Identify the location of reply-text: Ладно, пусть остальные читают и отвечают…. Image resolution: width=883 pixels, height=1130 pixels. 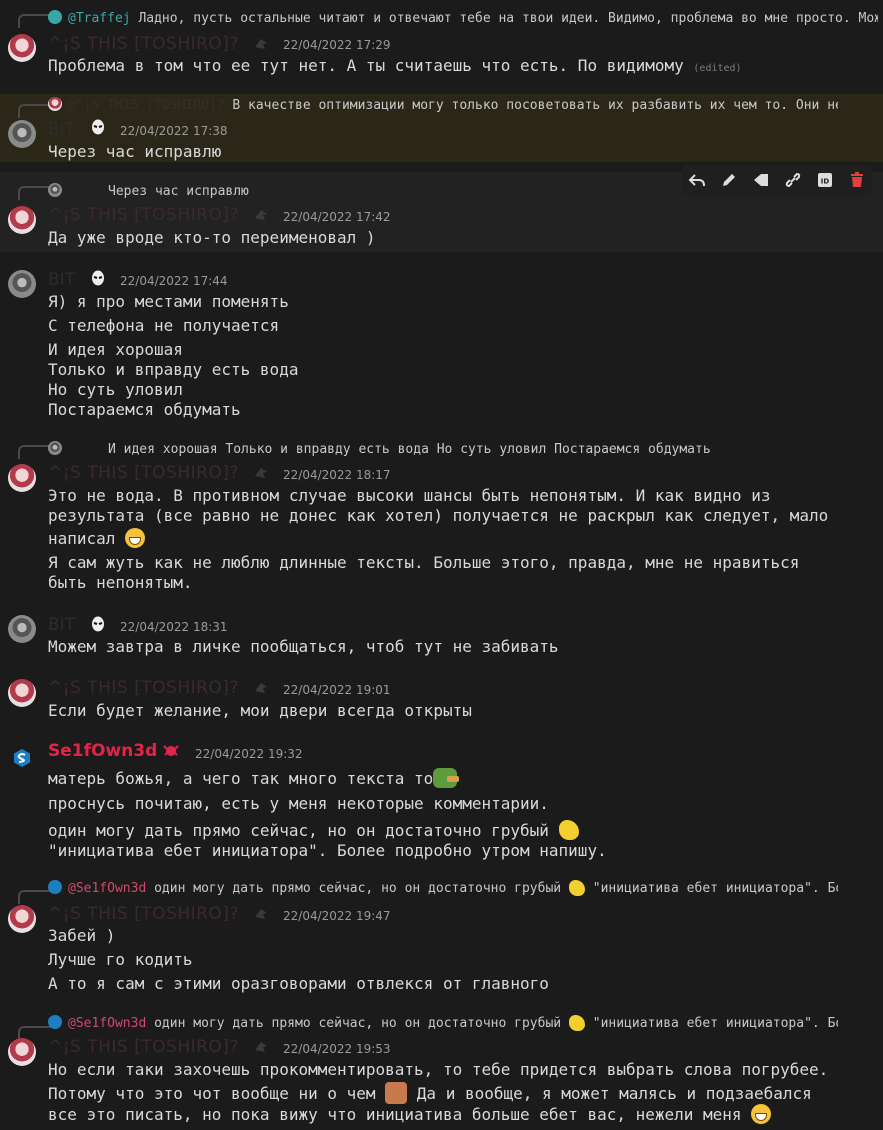
(508, 18).